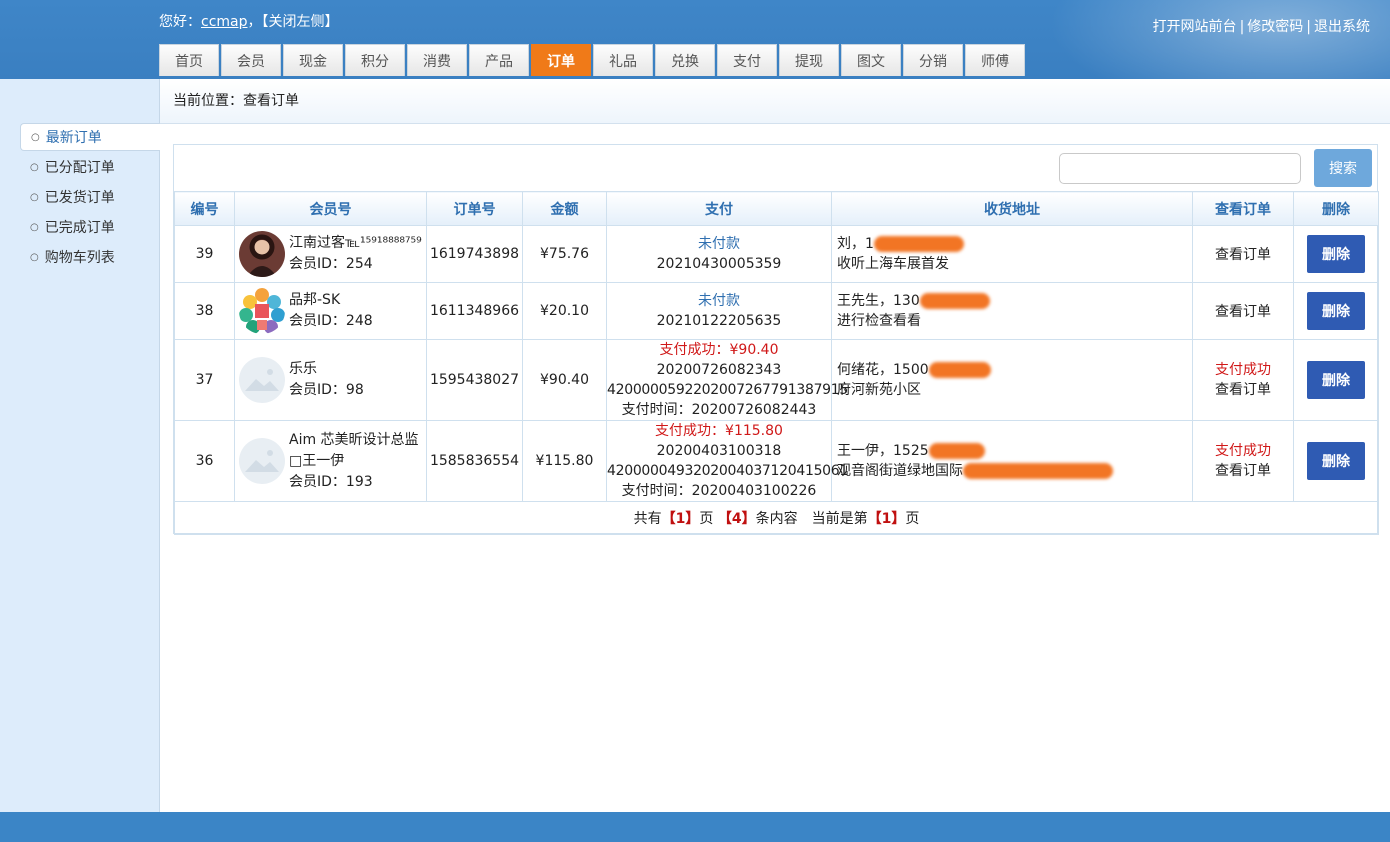  I want to click on tab-withdraw: 提现, so click(809, 60).